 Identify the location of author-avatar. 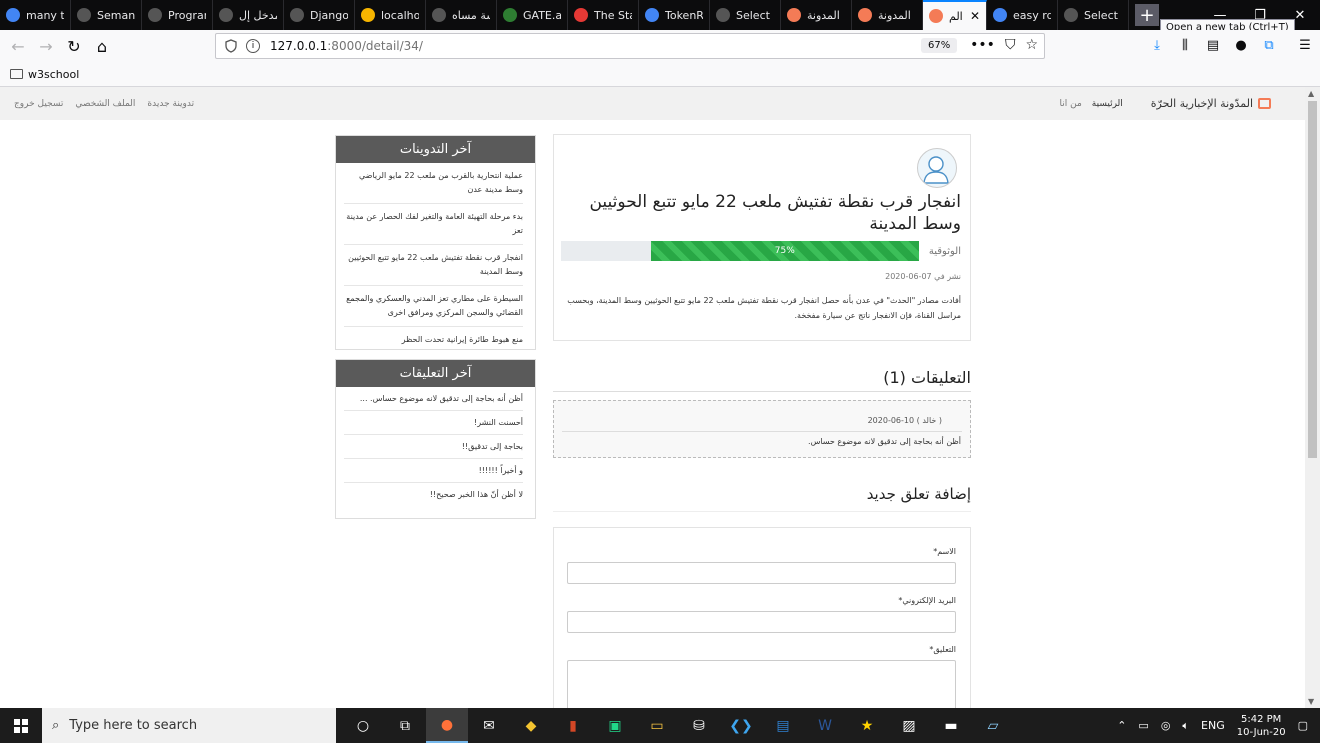
(937, 168).